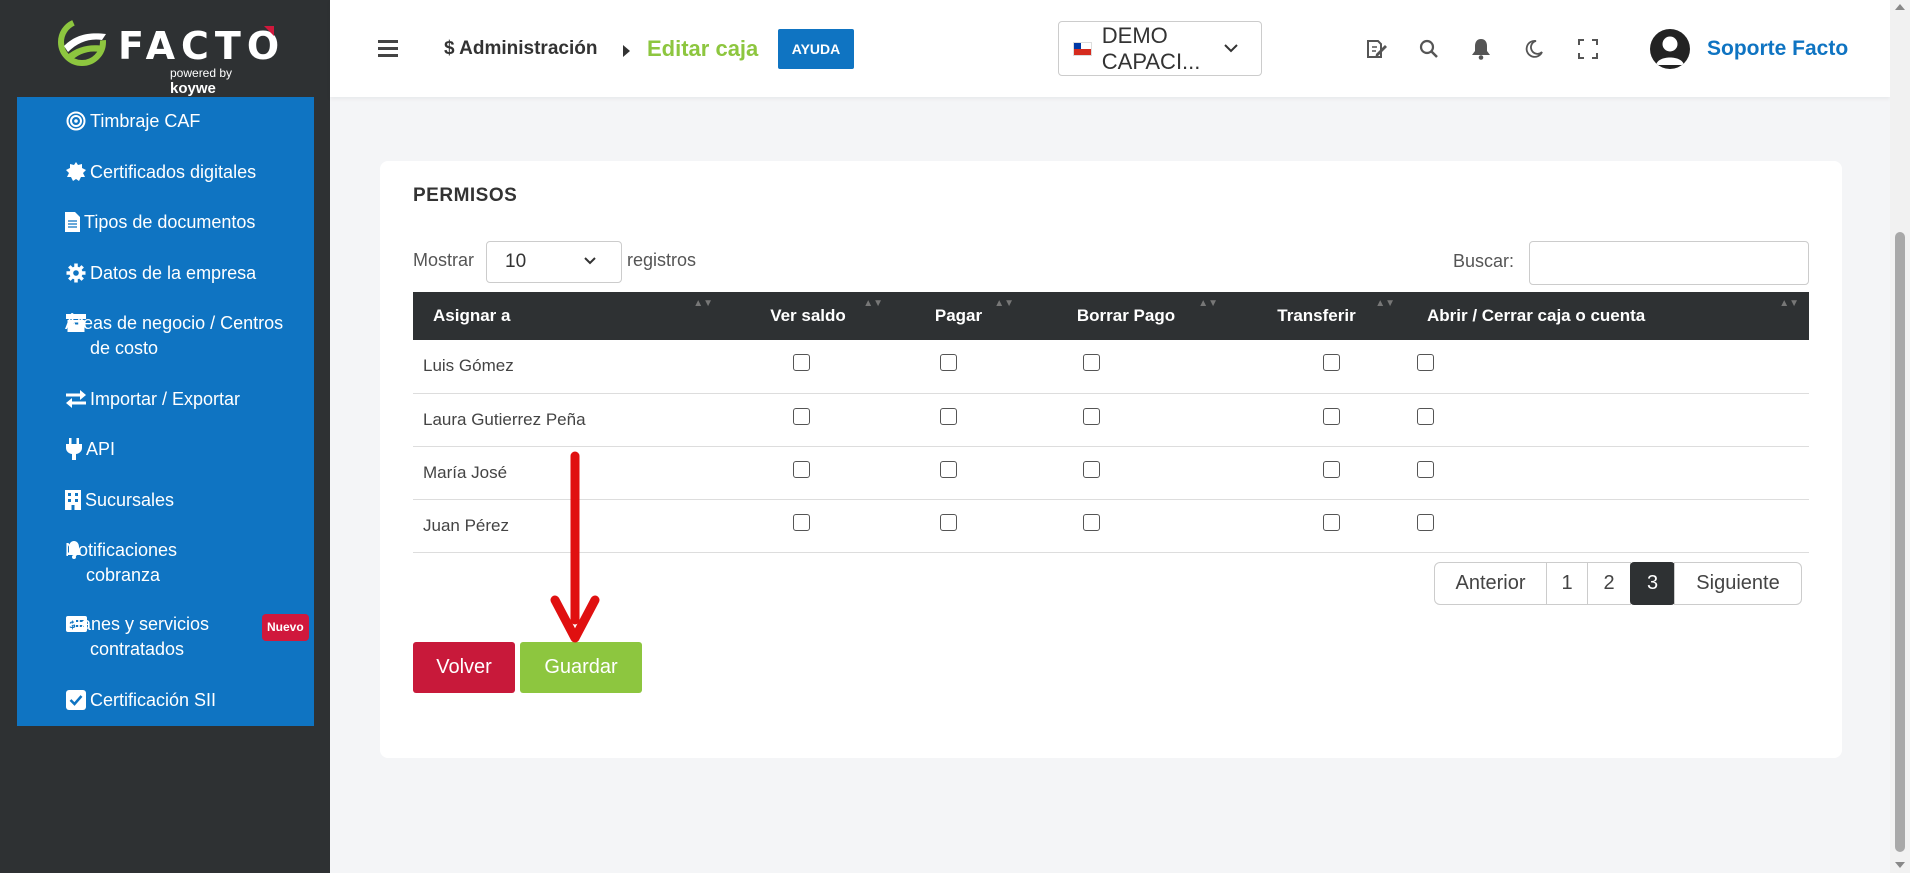 The image size is (1910, 873). I want to click on sidebar-item-certificados: Certificados digitales, so click(160, 172).